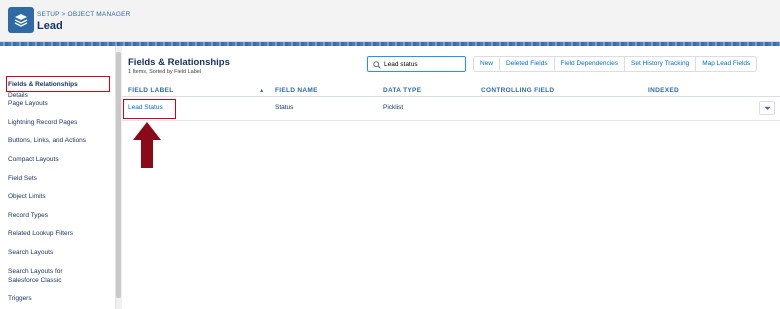  I want to click on sort-ascending-icon: ▲, so click(262, 91).